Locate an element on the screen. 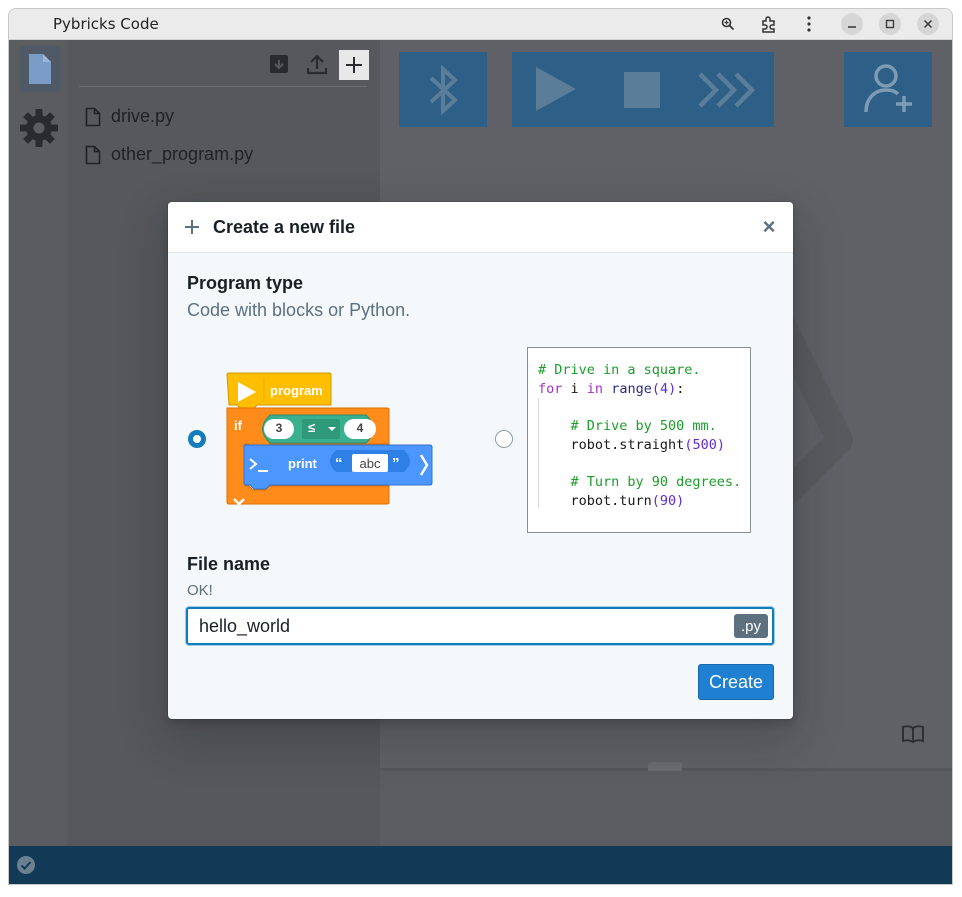 This screenshot has height=897, width=962. fast-forward-icon is located at coordinates (728, 90).